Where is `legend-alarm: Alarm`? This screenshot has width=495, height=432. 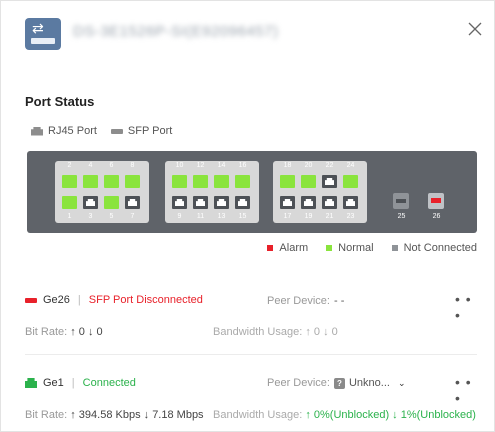 legend-alarm: Alarm is located at coordinates (287, 248).